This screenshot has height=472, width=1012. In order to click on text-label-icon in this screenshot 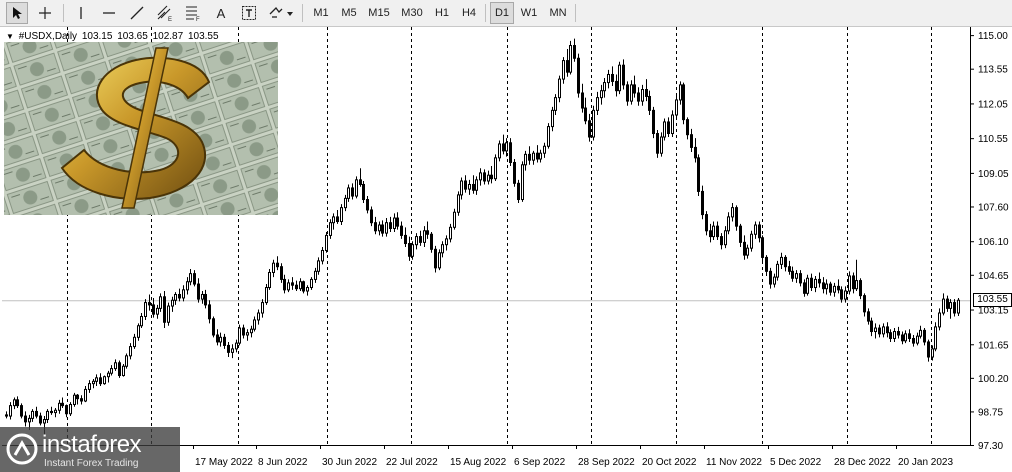, I will do `click(249, 13)`.